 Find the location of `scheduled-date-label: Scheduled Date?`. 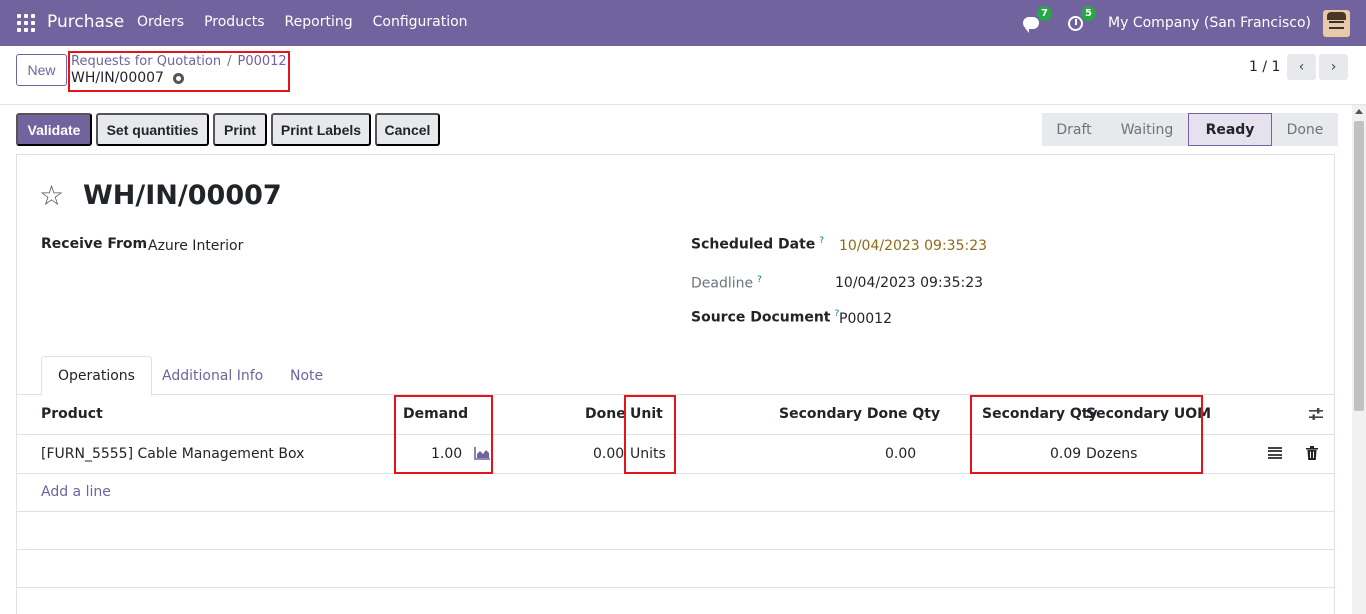

scheduled-date-label: Scheduled Date? is located at coordinates (757, 244).